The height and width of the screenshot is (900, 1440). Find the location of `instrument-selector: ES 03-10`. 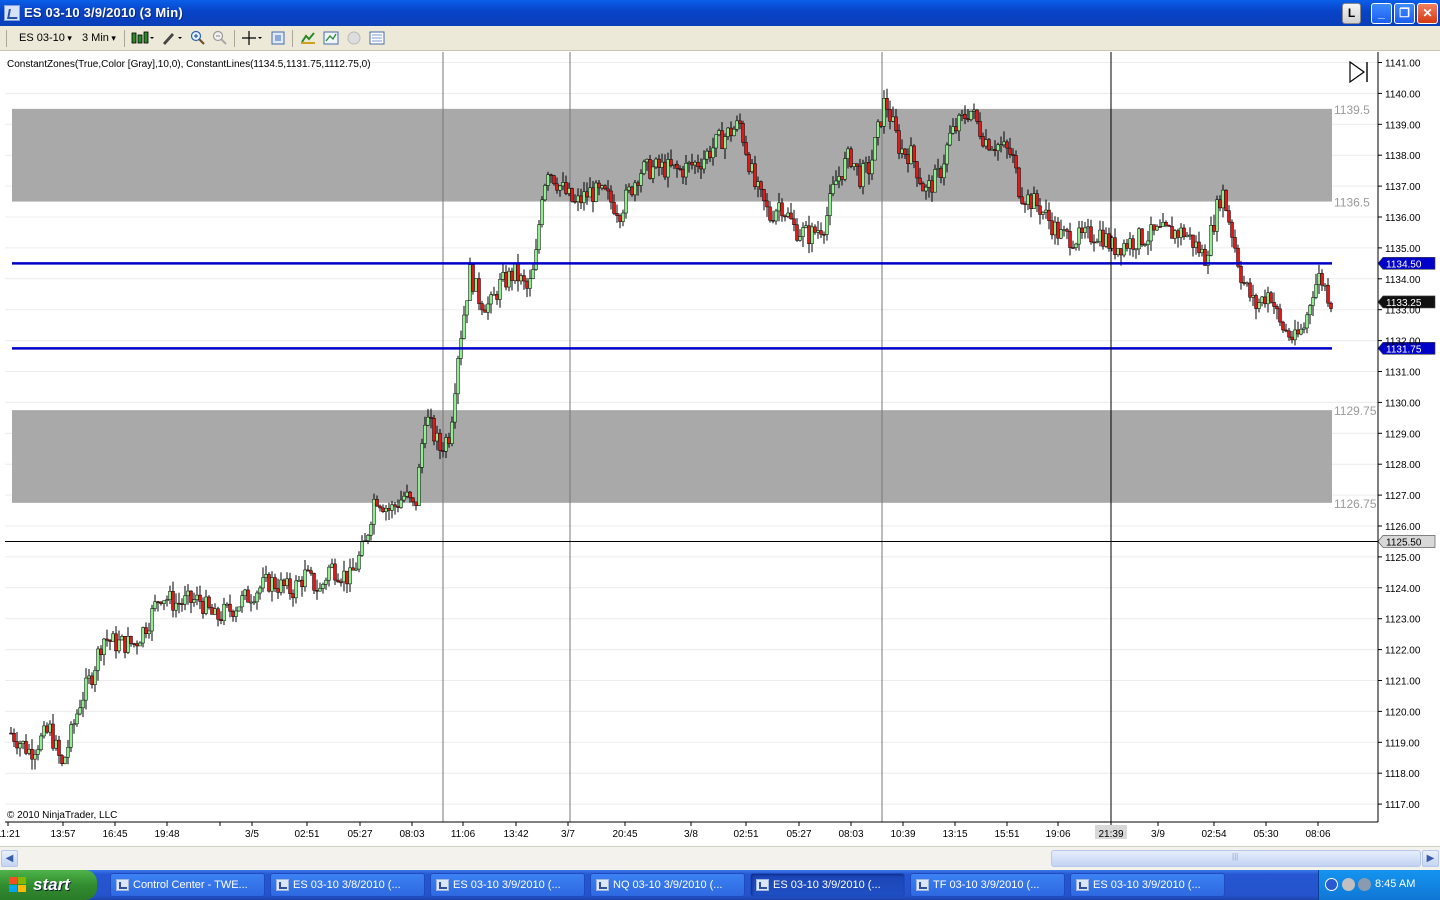

instrument-selector: ES 03-10 is located at coordinates (45, 38).